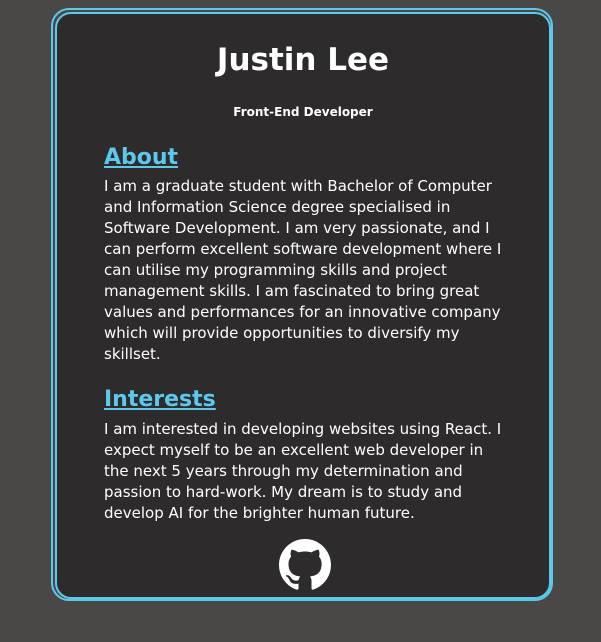 This screenshot has height=642, width=601. I want to click on github-icon, so click(305, 564).